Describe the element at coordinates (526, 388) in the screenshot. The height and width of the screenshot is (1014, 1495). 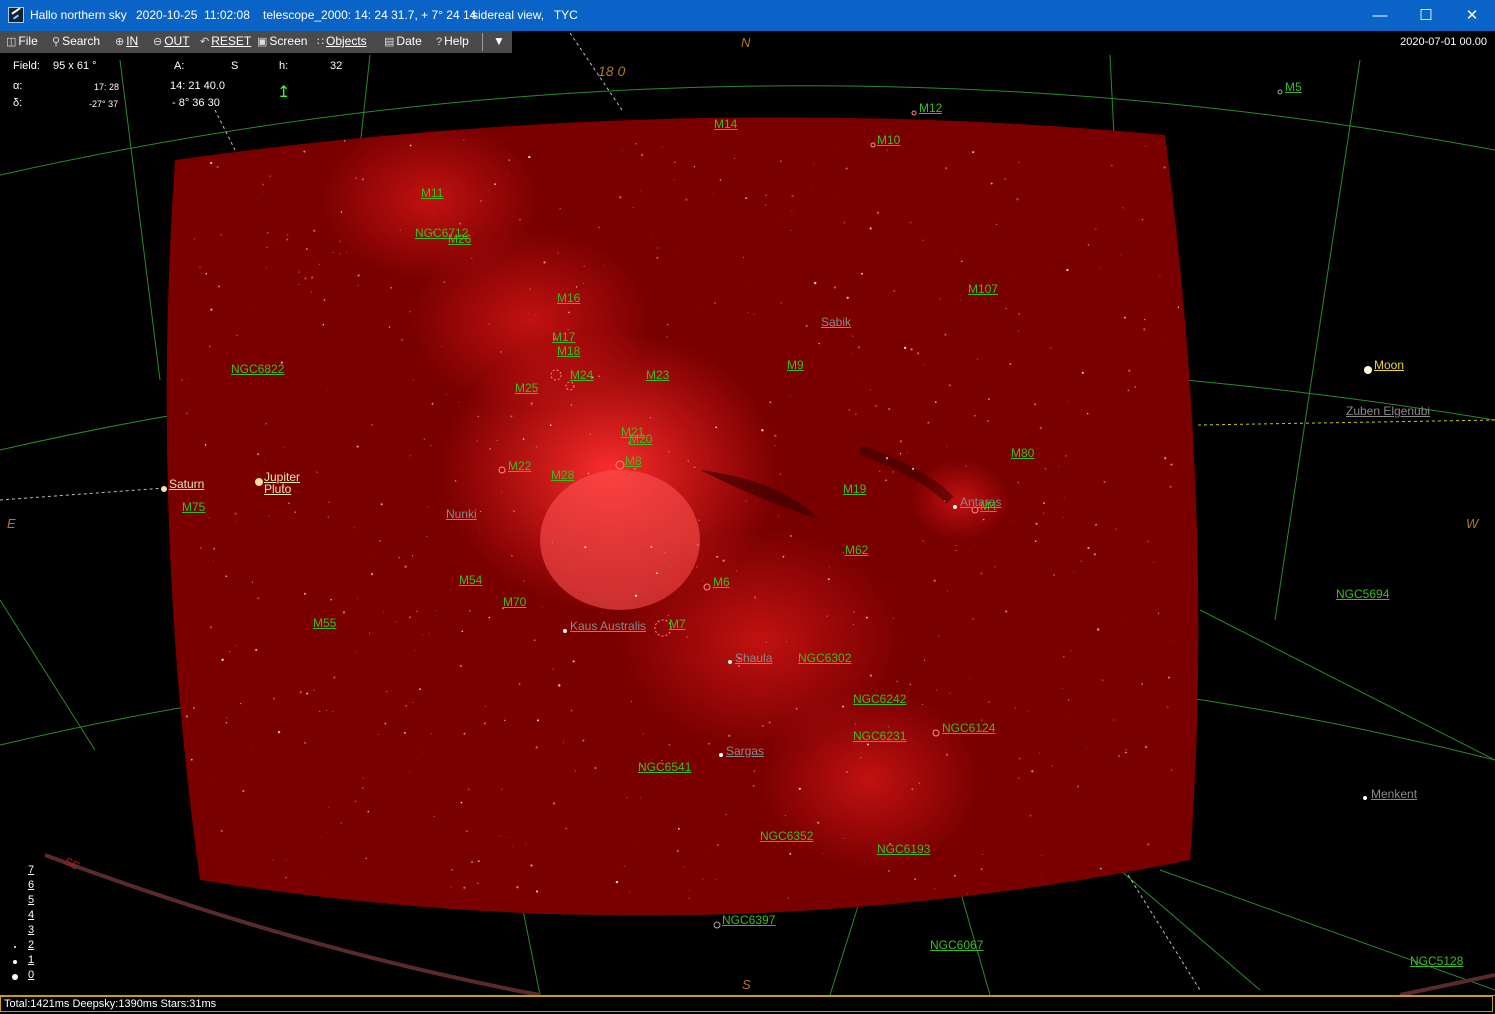
I see `object-label-m25: M25` at that location.